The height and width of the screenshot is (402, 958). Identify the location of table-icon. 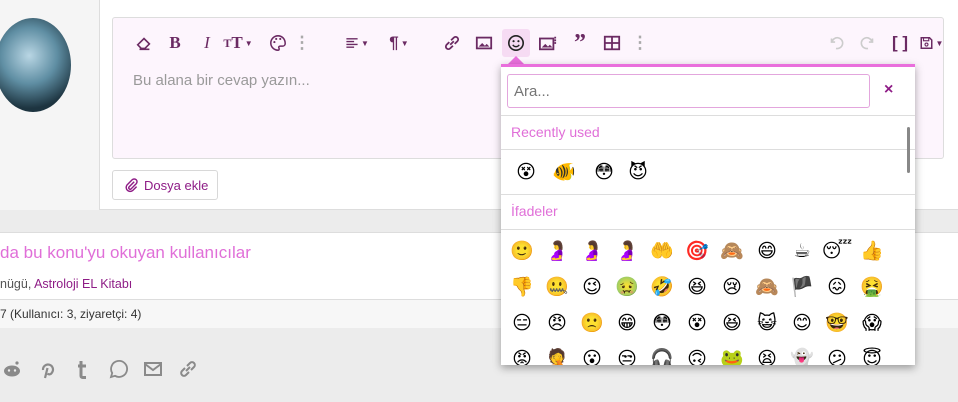
(612, 43).